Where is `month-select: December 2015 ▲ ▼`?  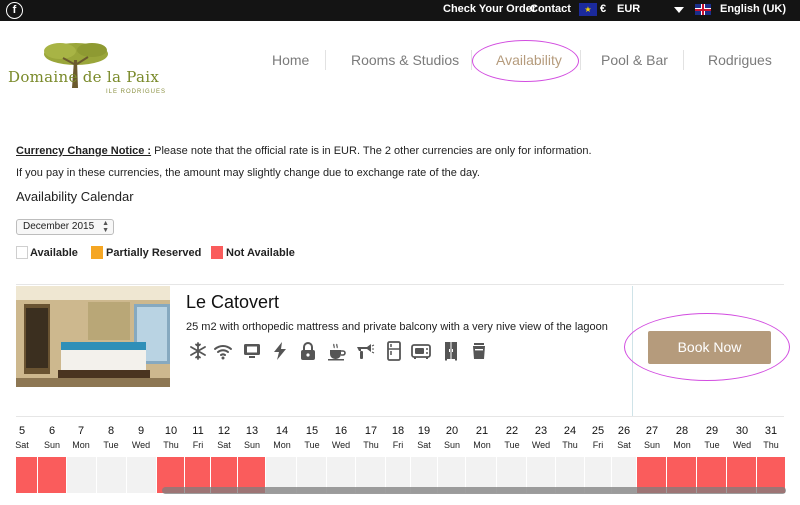 month-select: December 2015 ▲ ▼ is located at coordinates (65, 227).